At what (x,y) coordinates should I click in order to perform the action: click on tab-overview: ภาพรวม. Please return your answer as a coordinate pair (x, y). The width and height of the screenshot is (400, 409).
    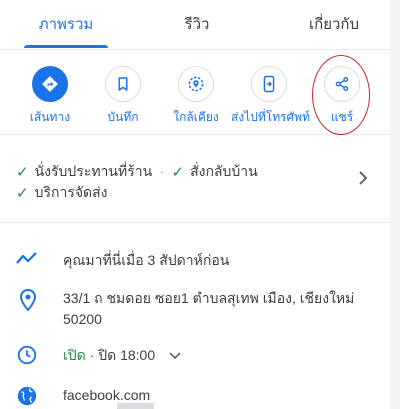
    Looking at the image, I should click on (66, 24).